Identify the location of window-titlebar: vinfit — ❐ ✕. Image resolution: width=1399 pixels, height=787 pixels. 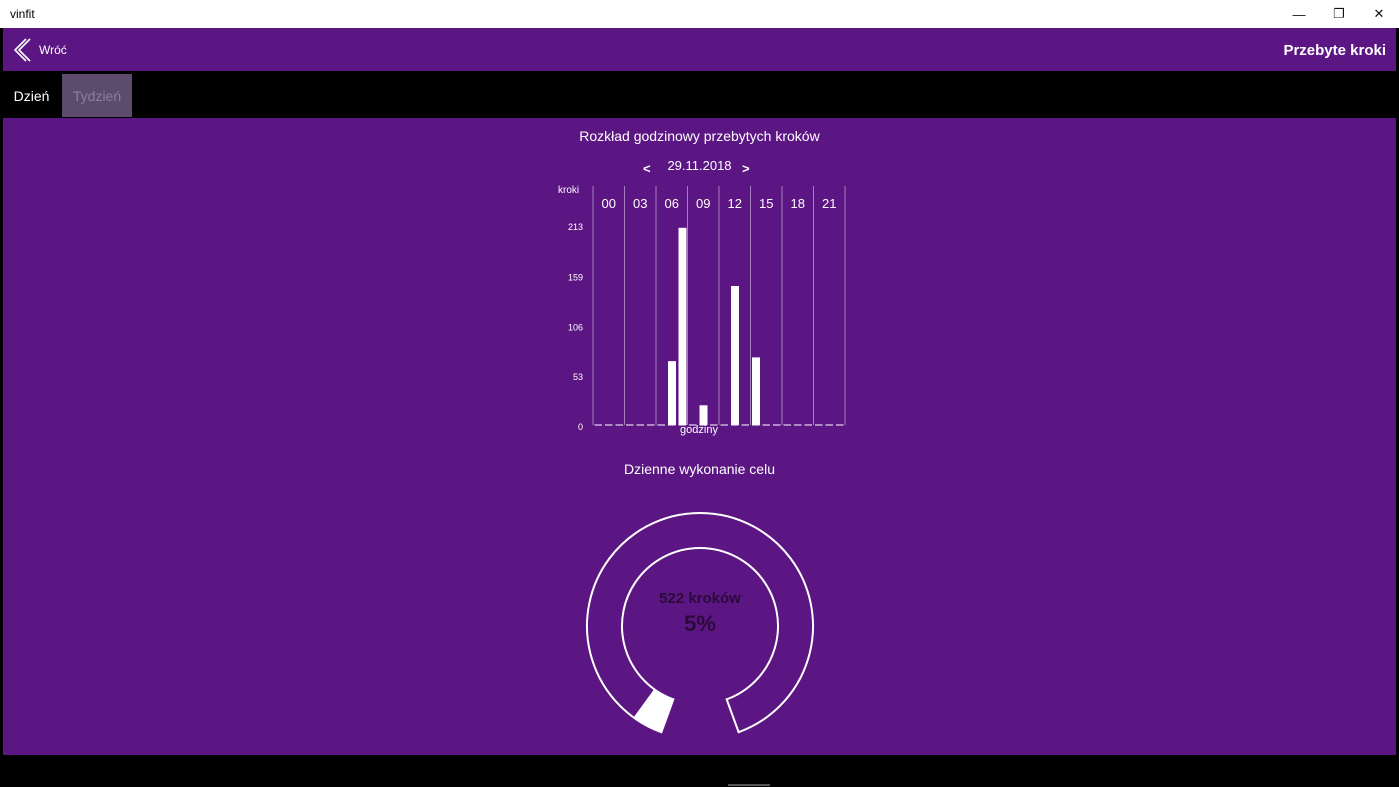
(699, 14).